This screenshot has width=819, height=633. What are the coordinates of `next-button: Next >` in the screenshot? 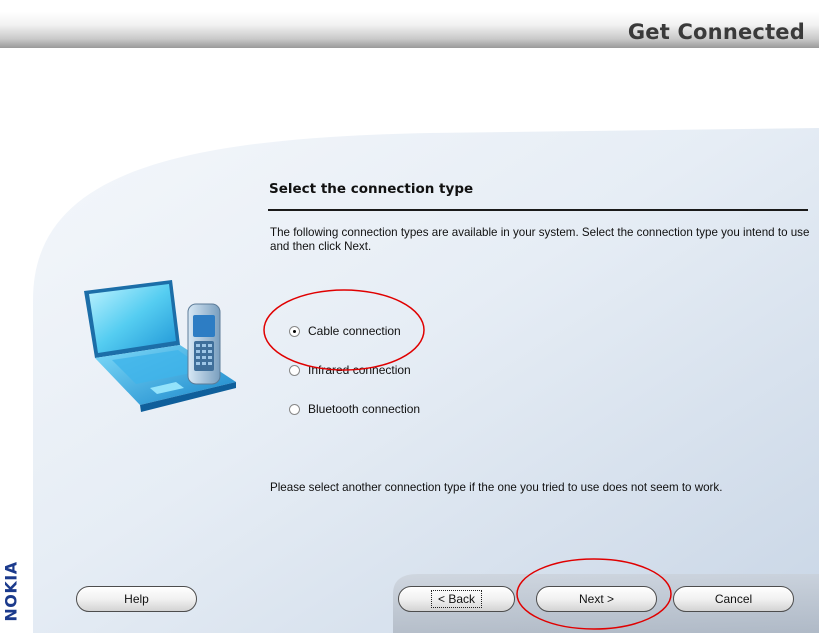 It's located at (596, 599).